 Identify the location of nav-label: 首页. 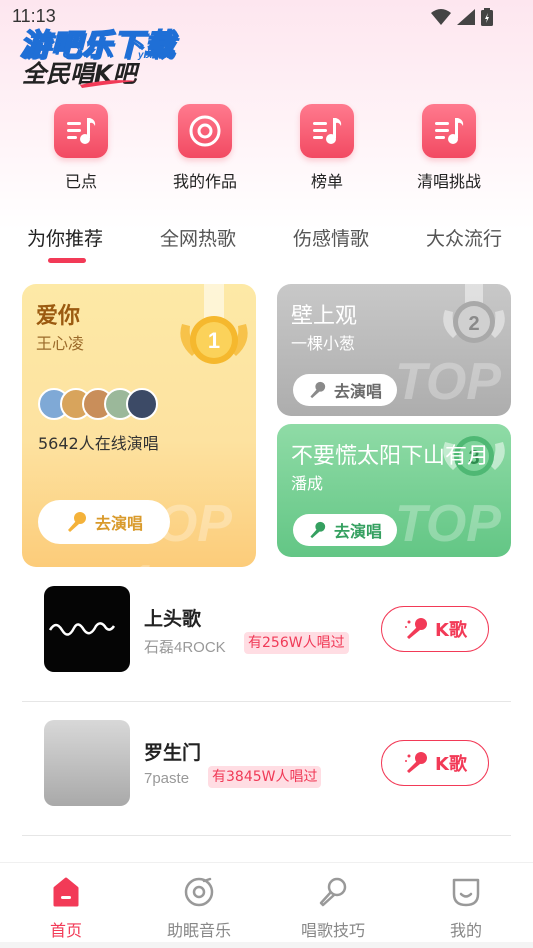
(65, 930).